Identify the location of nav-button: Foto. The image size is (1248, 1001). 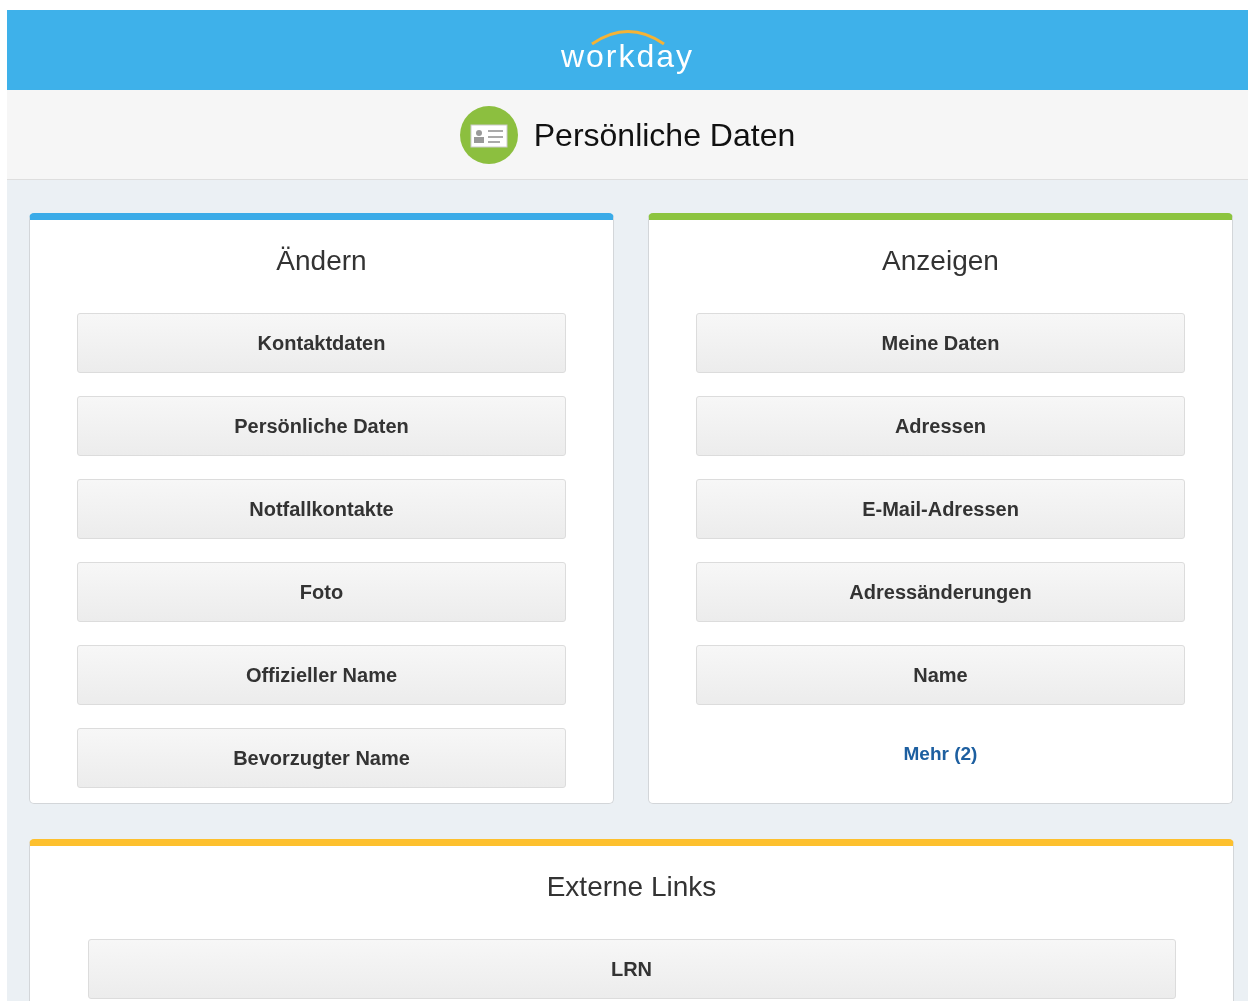
(321, 592).